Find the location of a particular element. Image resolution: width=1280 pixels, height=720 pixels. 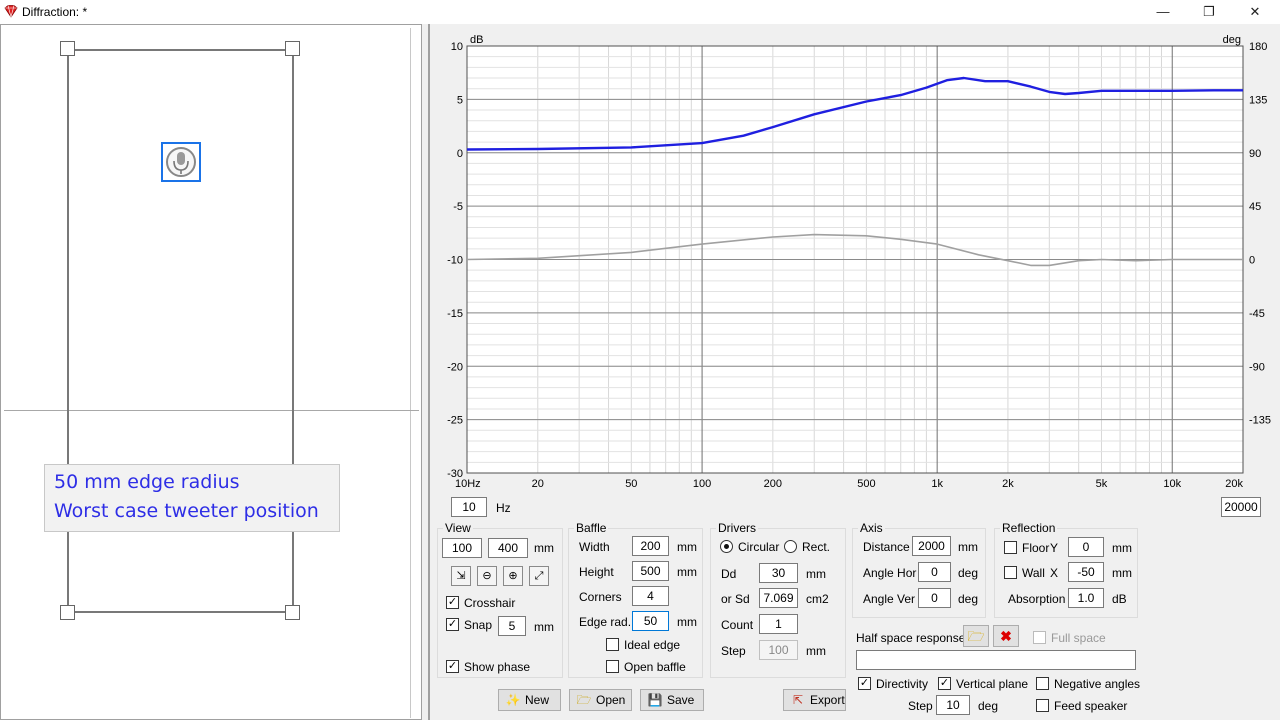

expand-icon: ⤢ is located at coordinates (539, 576).